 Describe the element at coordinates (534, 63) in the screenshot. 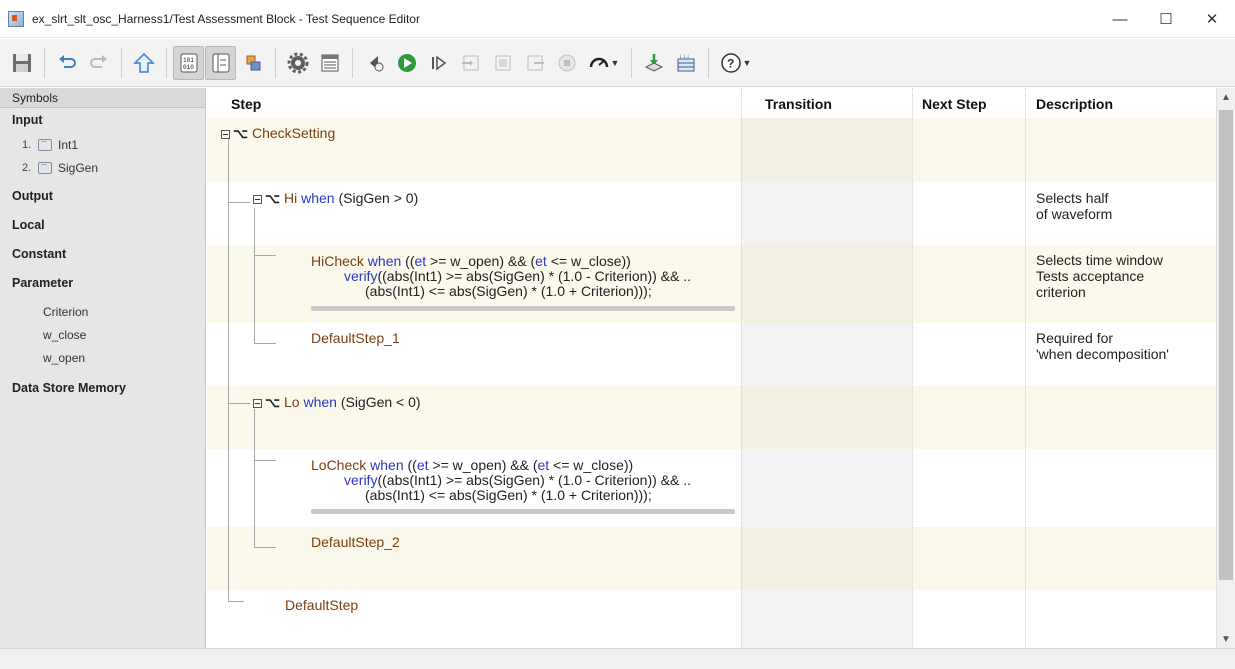

I see `step-out-icon` at that location.